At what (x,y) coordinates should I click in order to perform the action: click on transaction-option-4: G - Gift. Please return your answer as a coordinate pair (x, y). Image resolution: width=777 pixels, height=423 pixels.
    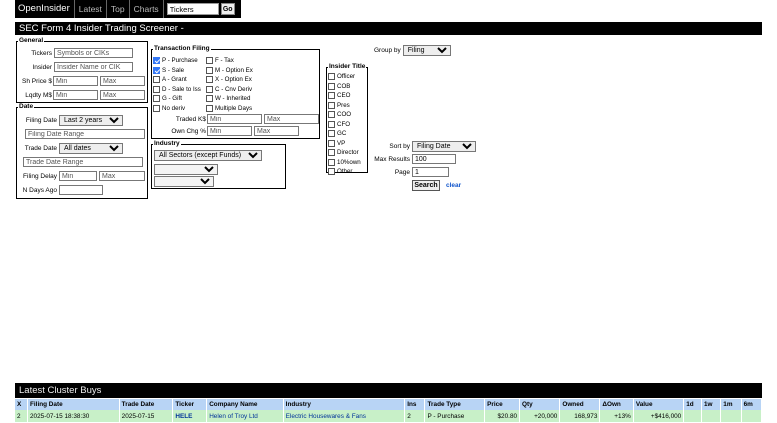
    Looking at the image, I should click on (177, 99).